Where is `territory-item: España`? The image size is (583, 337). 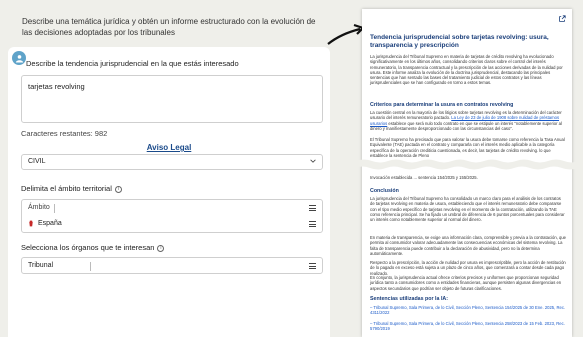 territory-item: España is located at coordinates (45, 223).